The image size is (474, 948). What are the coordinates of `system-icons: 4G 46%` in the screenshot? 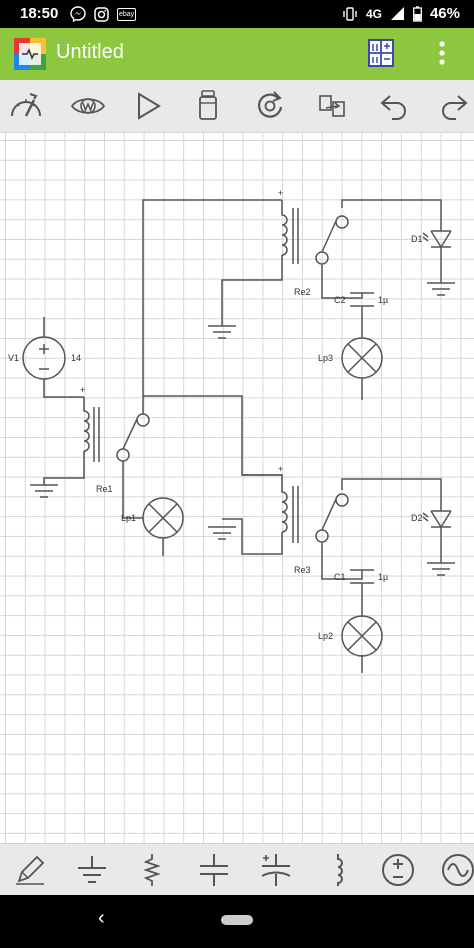 It's located at (401, 13).